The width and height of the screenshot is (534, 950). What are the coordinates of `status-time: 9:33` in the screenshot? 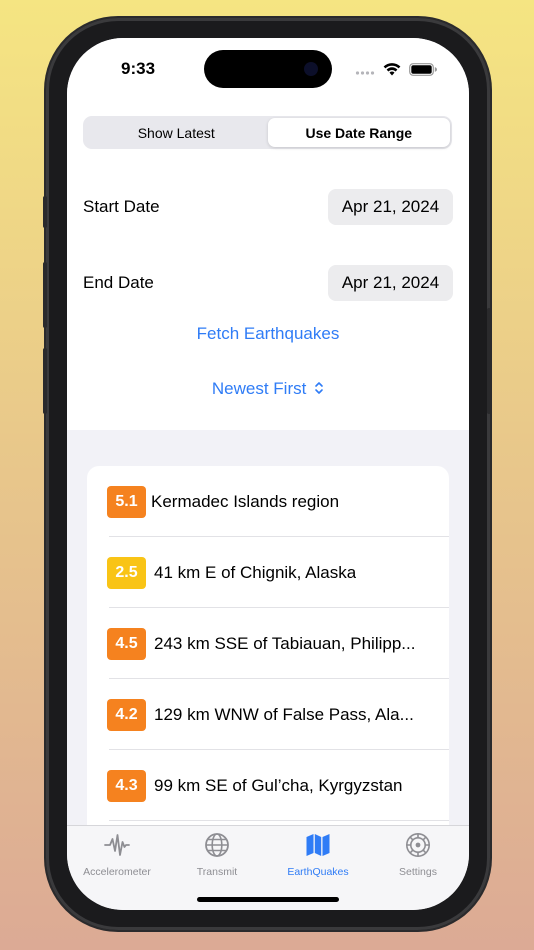 It's located at (138, 68).